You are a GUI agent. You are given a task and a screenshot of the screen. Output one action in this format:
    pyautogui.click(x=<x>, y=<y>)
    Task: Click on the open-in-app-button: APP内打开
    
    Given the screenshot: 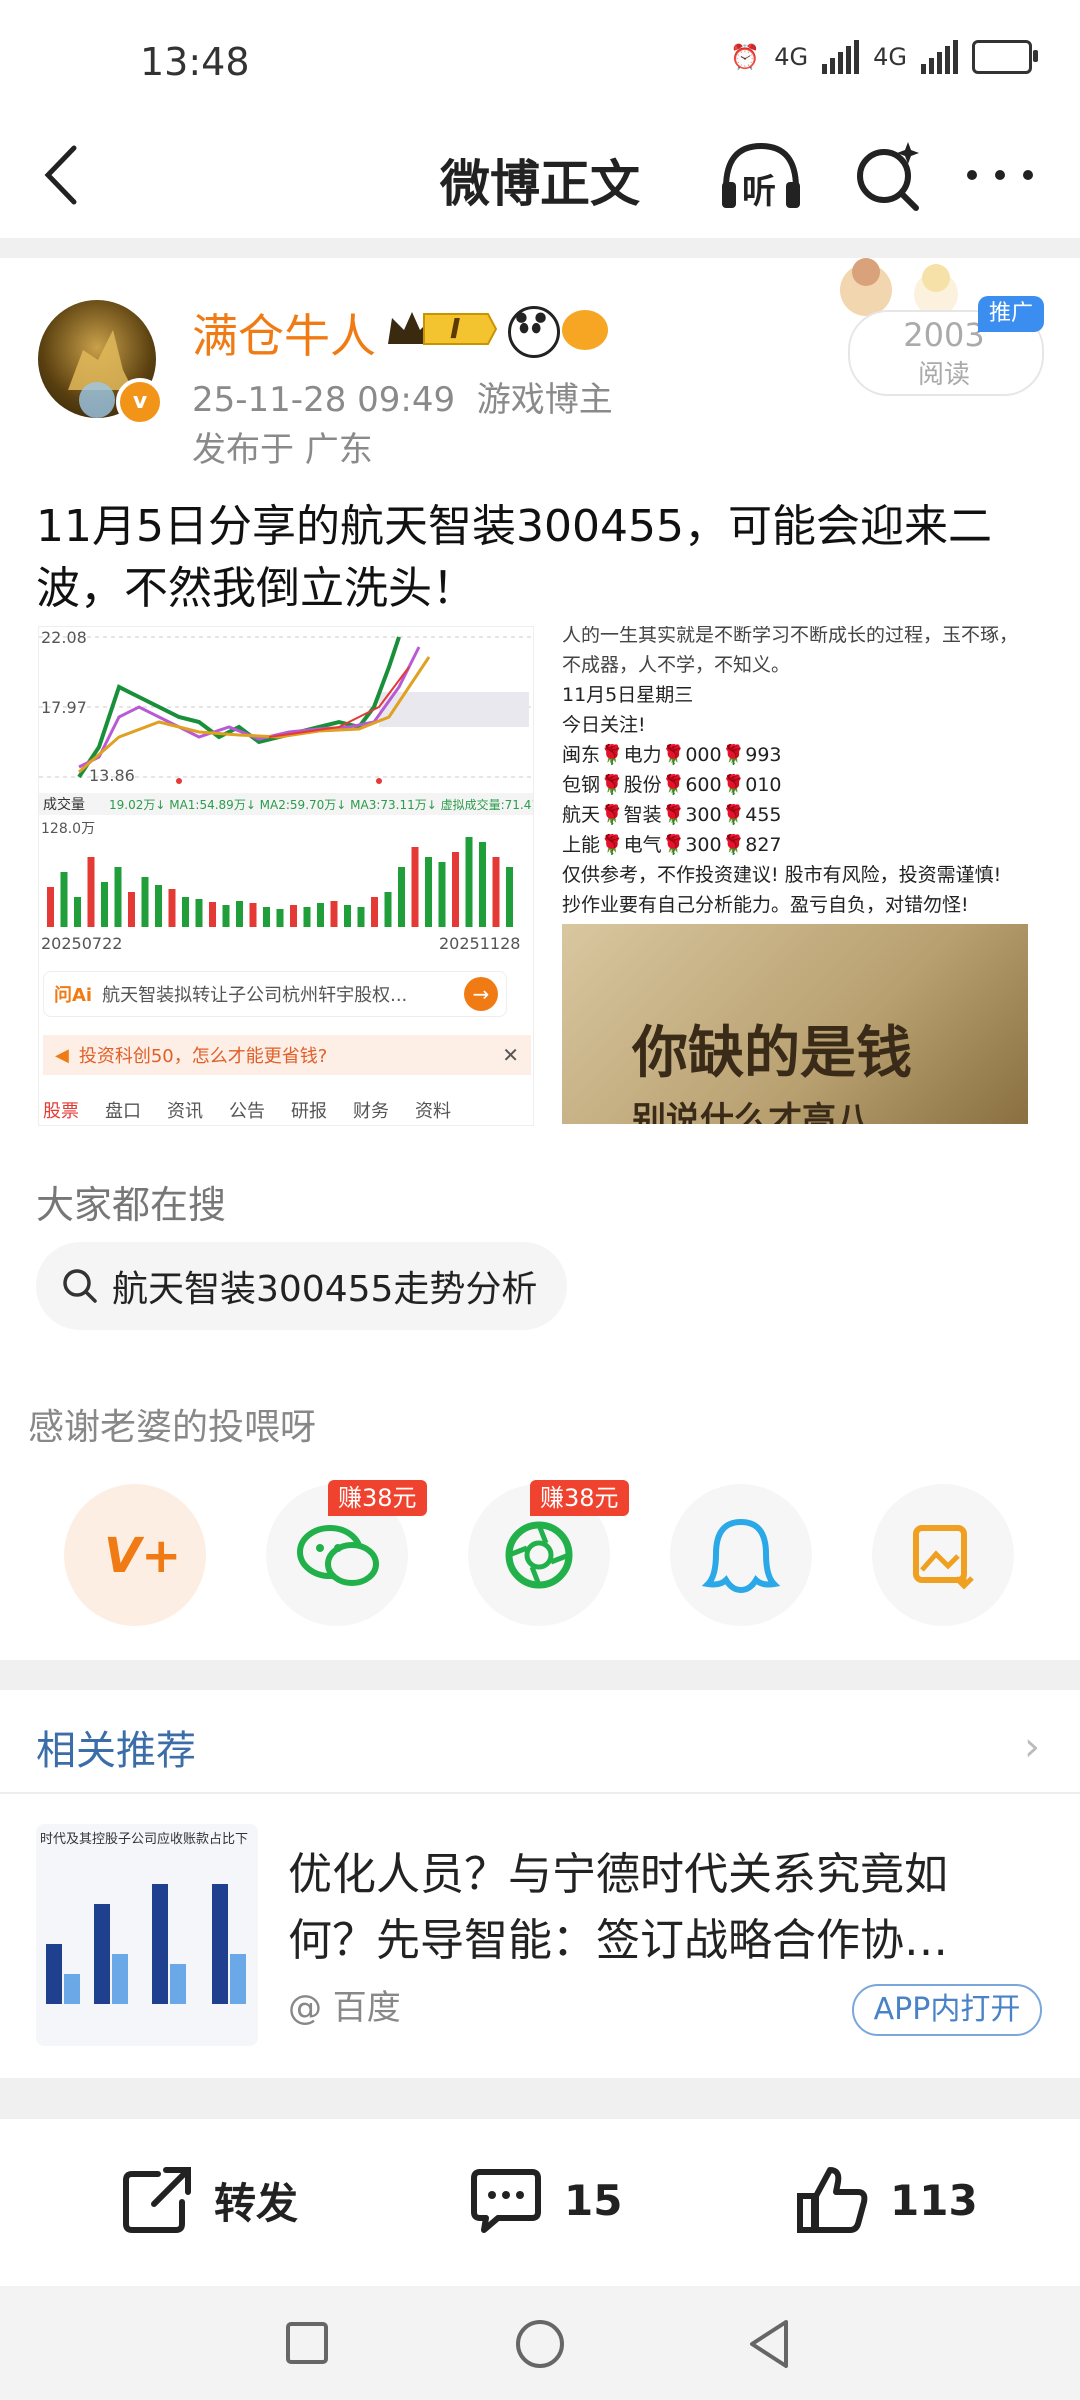 What is the action you would take?
    pyautogui.click(x=947, y=2010)
    